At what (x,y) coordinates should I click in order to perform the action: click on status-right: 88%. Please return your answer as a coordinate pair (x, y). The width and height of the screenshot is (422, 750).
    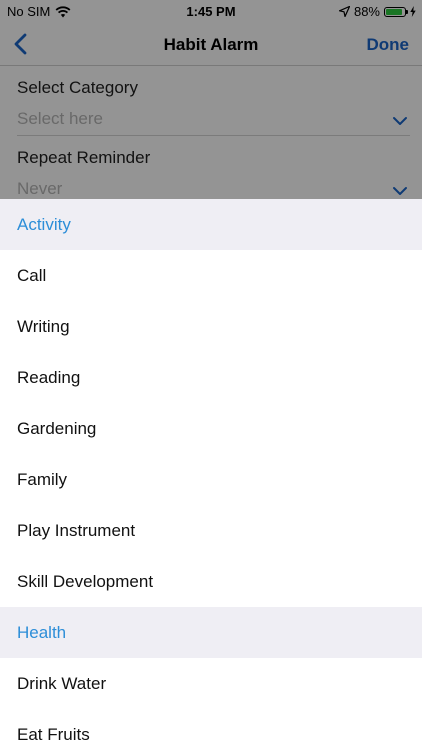
    Looking at the image, I should click on (377, 11).